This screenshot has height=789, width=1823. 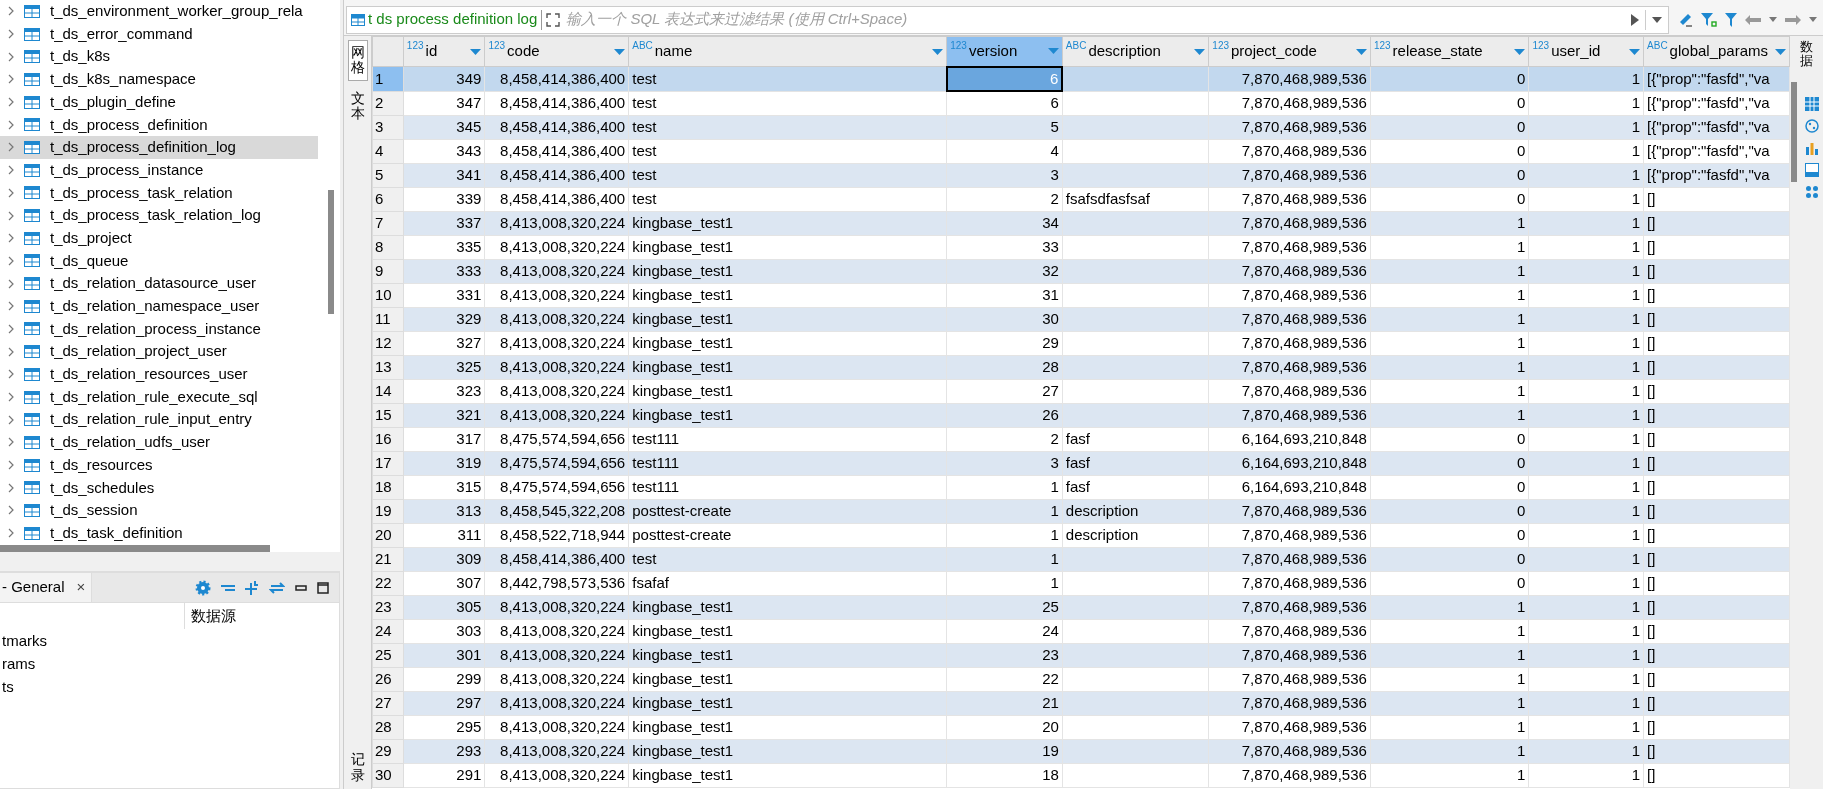 What do you see at coordinates (1793, 19) in the screenshot?
I see `forward-arrow-icon` at bounding box center [1793, 19].